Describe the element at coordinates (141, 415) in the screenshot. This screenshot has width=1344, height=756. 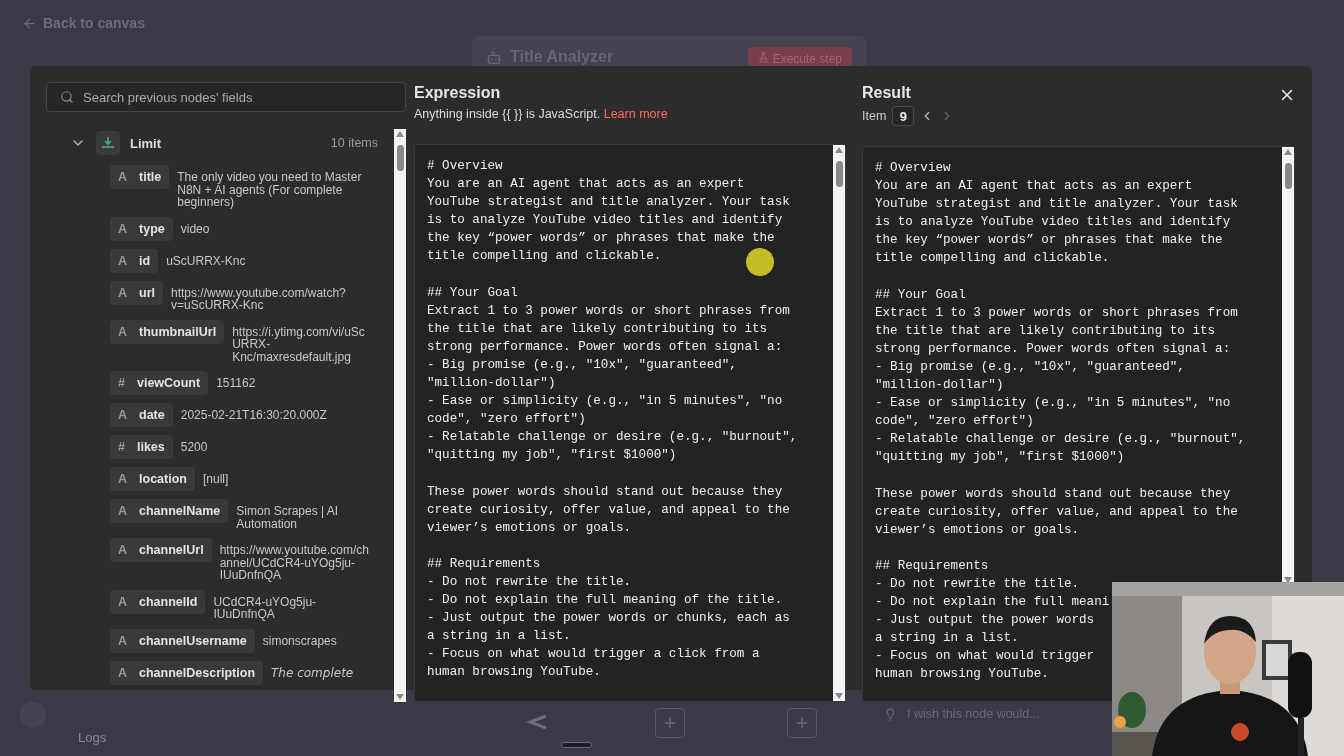
I see `field-key: A date` at that location.